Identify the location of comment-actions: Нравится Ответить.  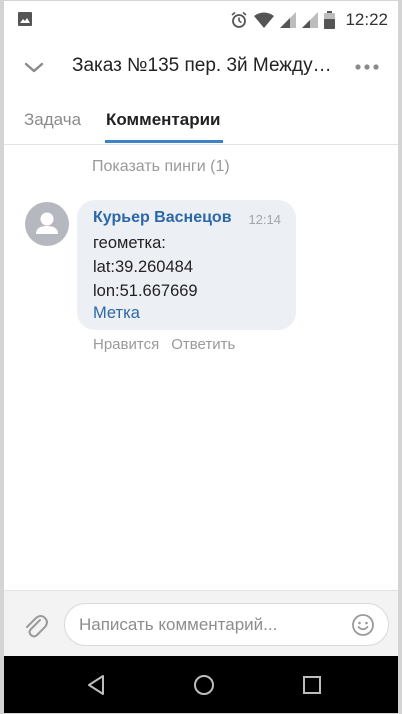
(164, 344).